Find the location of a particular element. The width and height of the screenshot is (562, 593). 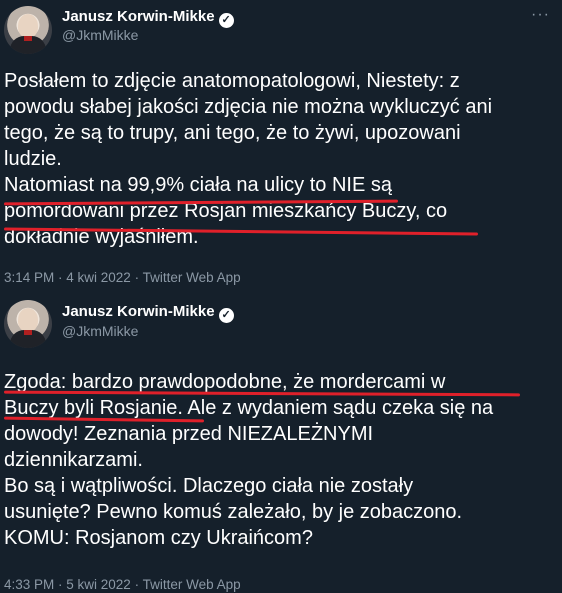

tweet-line: dowody! Zeznania przed NIEZALEŻNYMI is located at coordinates (189, 434).